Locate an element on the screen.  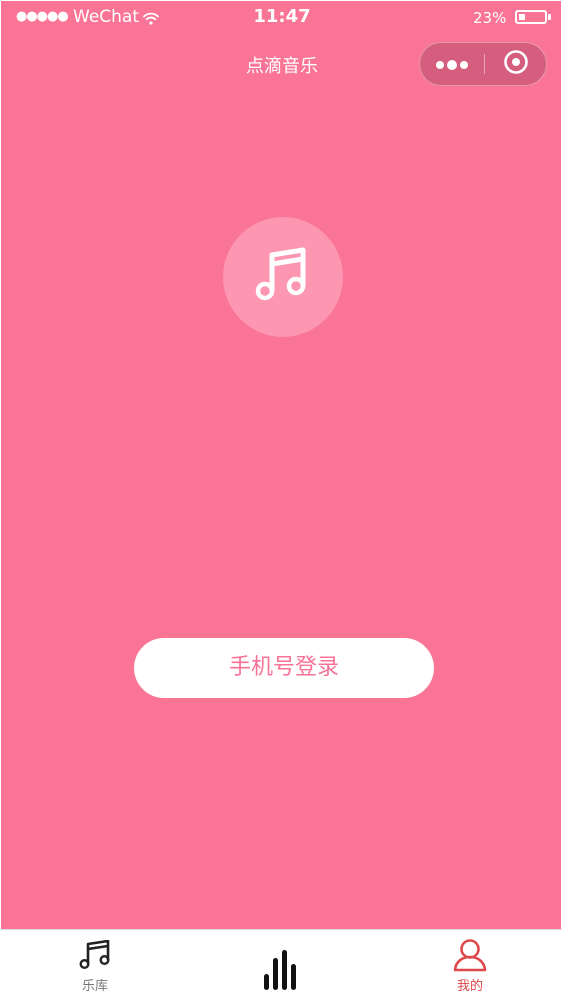
more-button is located at coordinates (452, 64).